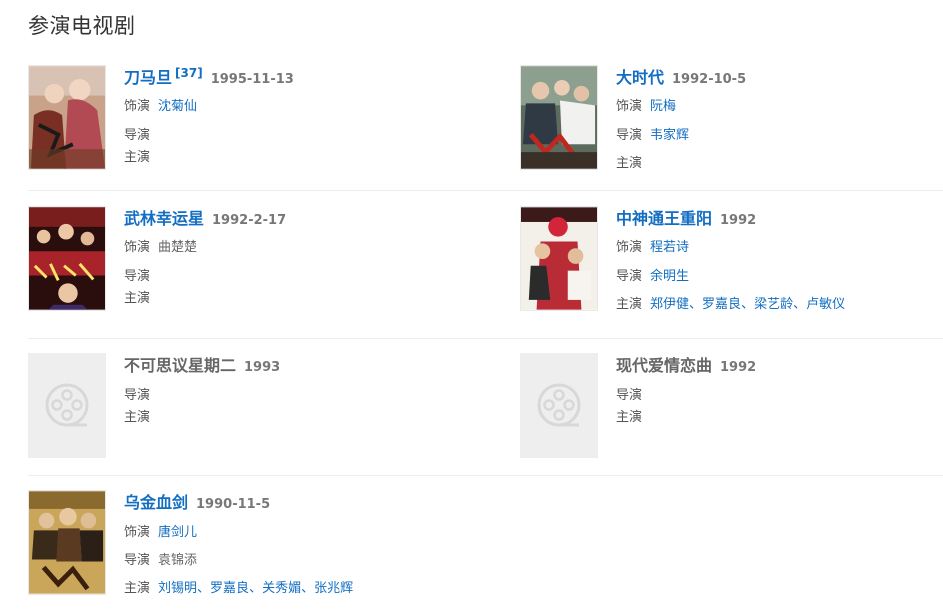 The width and height of the screenshot is (943, 609). I want to click on cast-member-link: 郑伊健, so click(669, 304).